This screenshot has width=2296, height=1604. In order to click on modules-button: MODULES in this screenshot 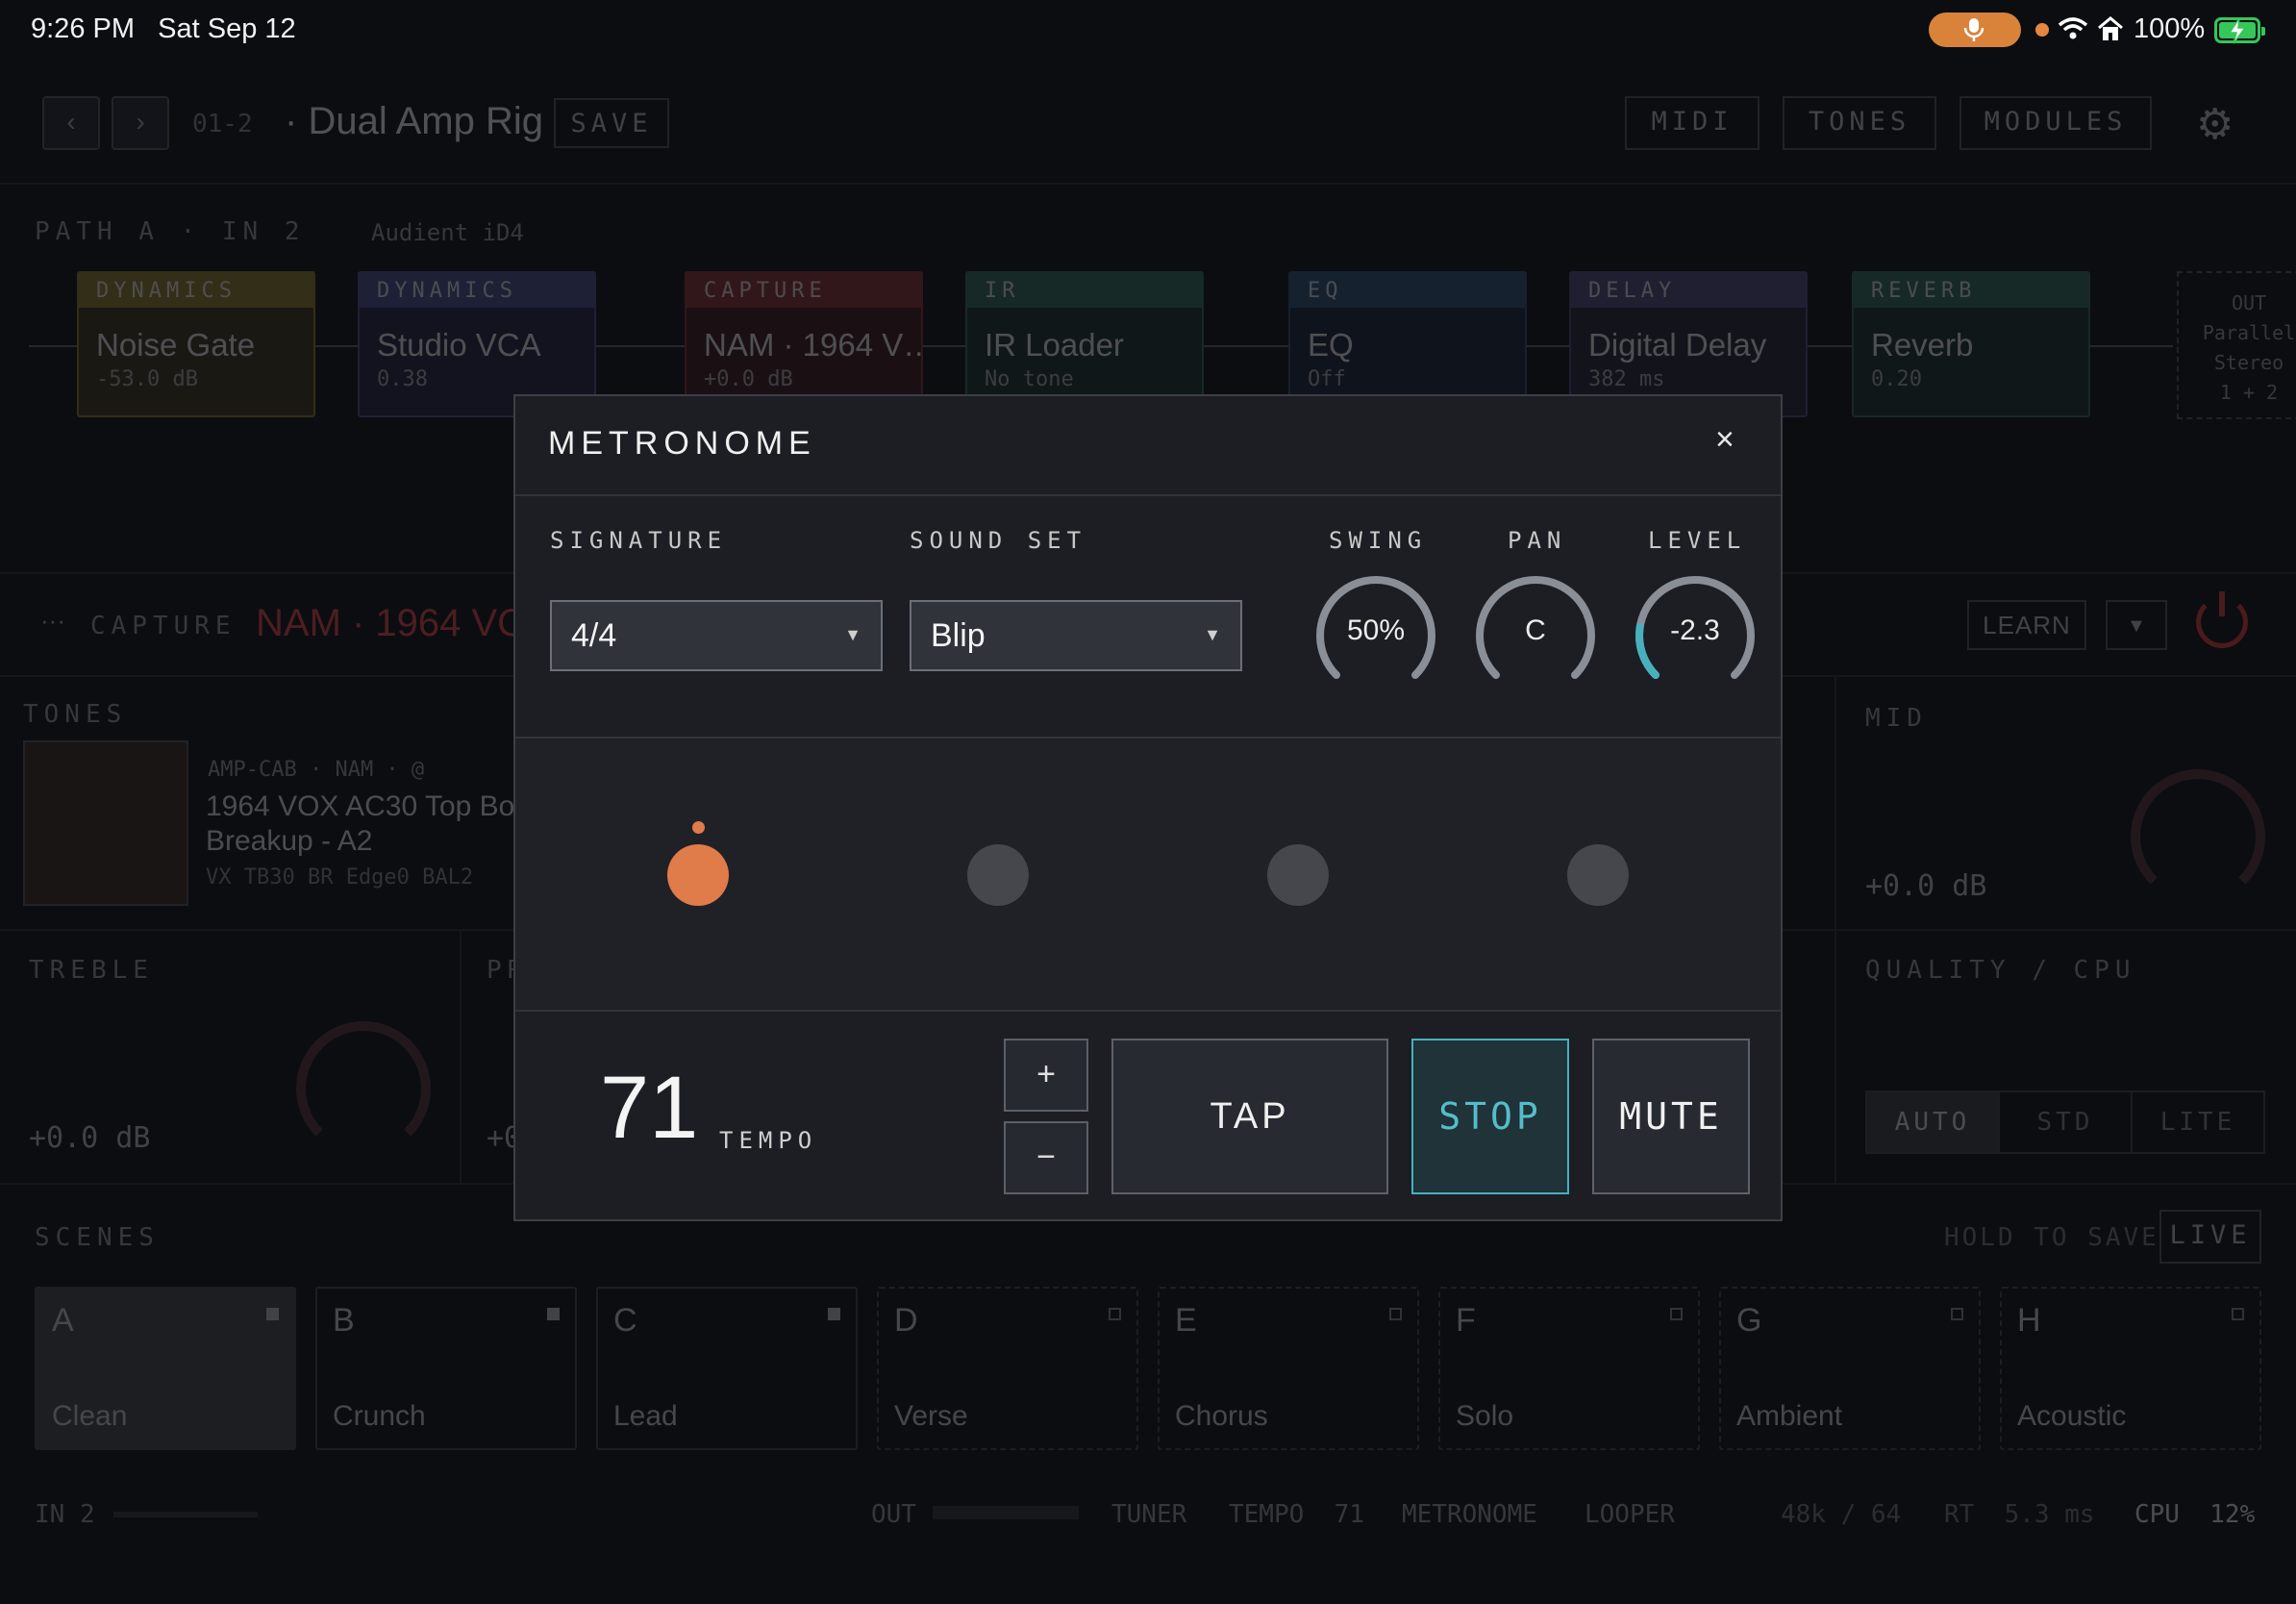, I will do `click(2055, 123)`.